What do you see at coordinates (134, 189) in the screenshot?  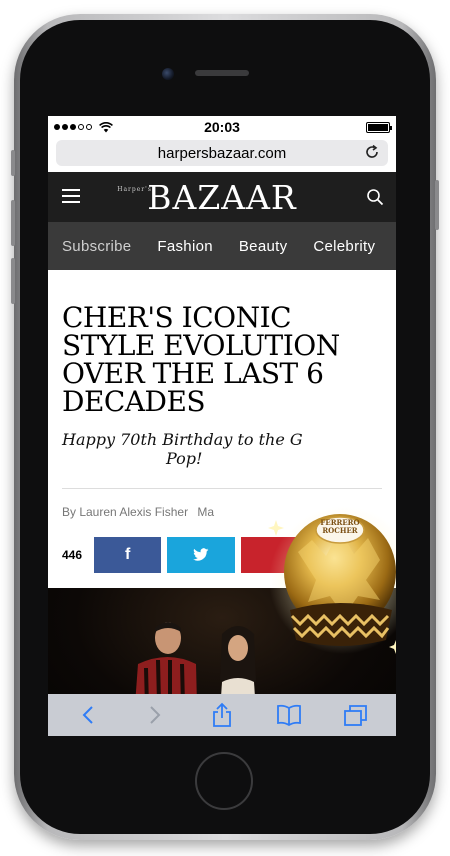 I see `logo-prefix: Harper's` at bounding box center [134, 189].